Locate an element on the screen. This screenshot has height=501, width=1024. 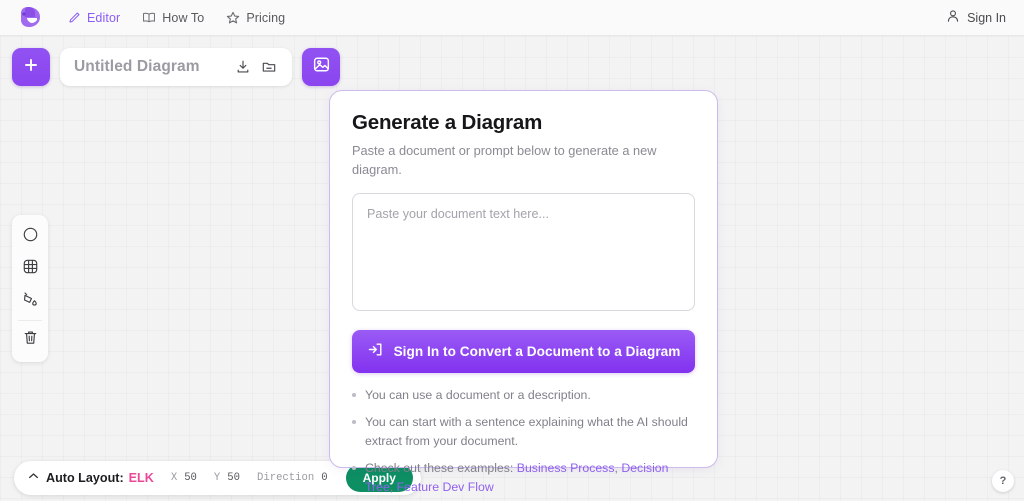
tool-grid-table is located at coordinates (30, 269).